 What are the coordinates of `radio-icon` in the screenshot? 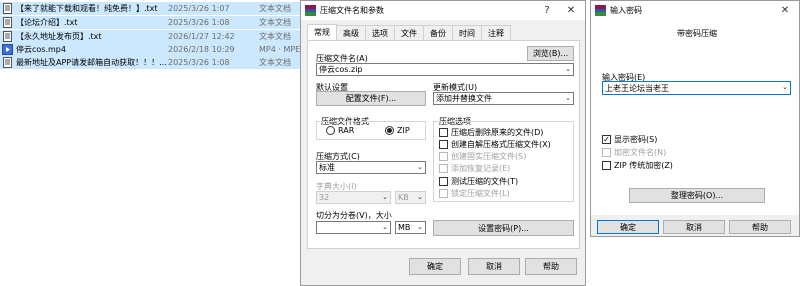 It's located at (330, 130).